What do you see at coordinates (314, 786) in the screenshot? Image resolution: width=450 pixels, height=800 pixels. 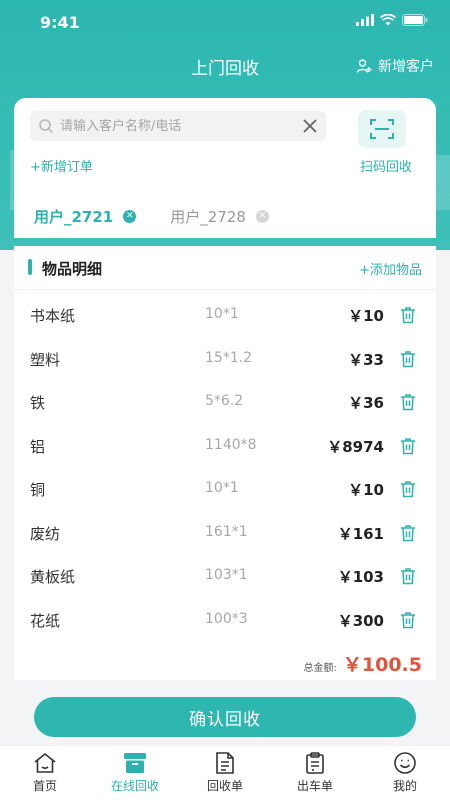 I see `tab-label: 出车单` at bounding box center [314, 786].